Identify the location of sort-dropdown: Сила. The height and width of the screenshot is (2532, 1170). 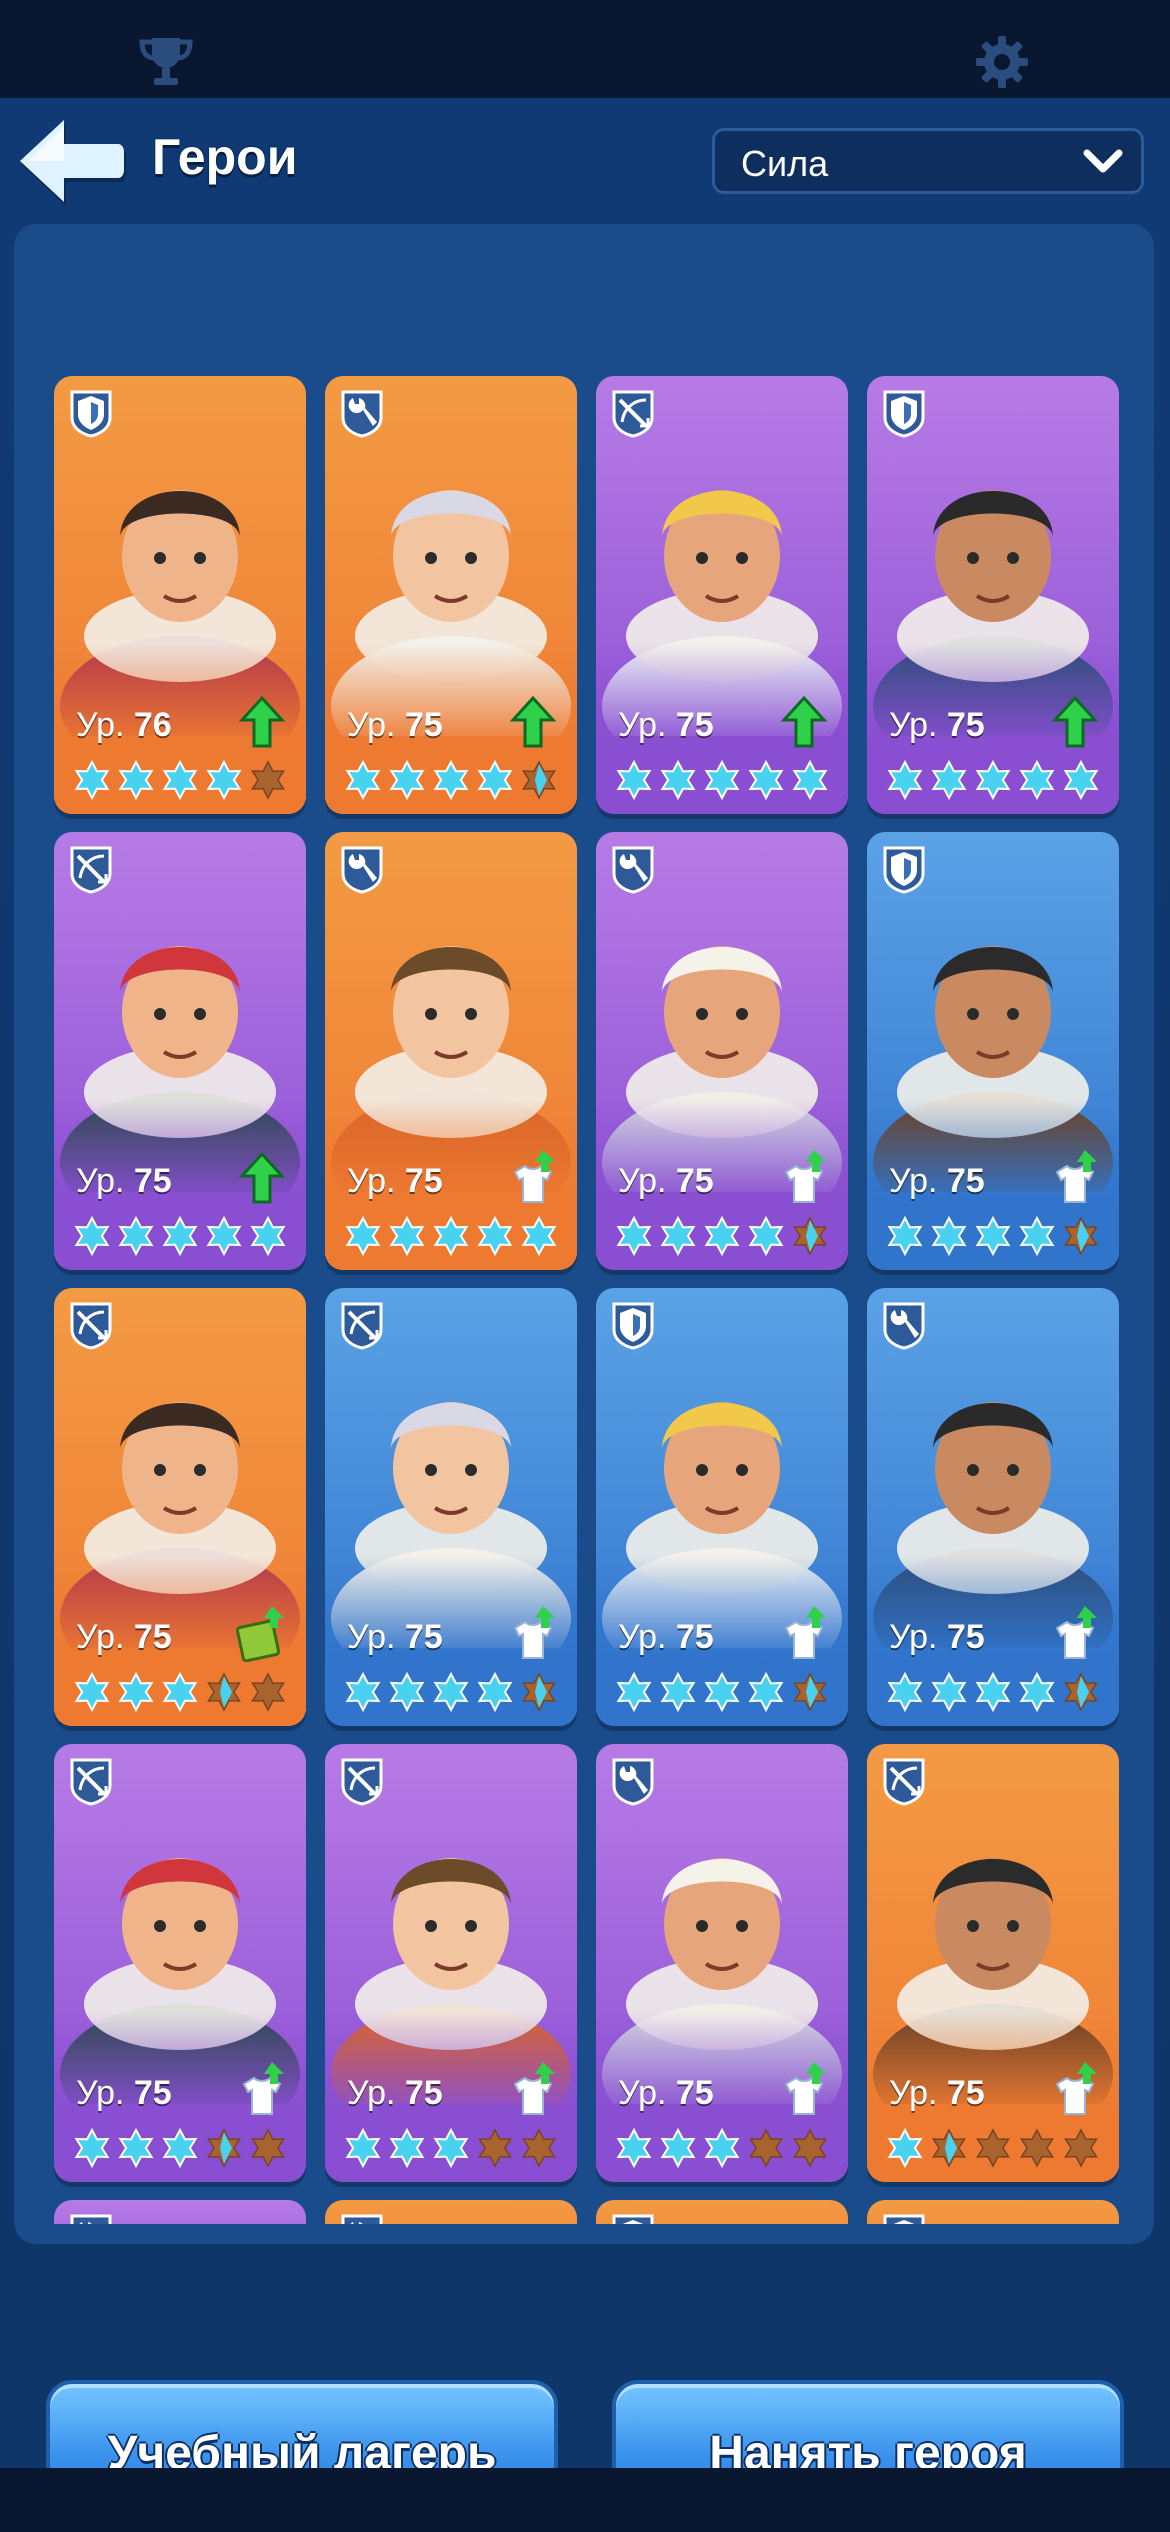
(928, 161).